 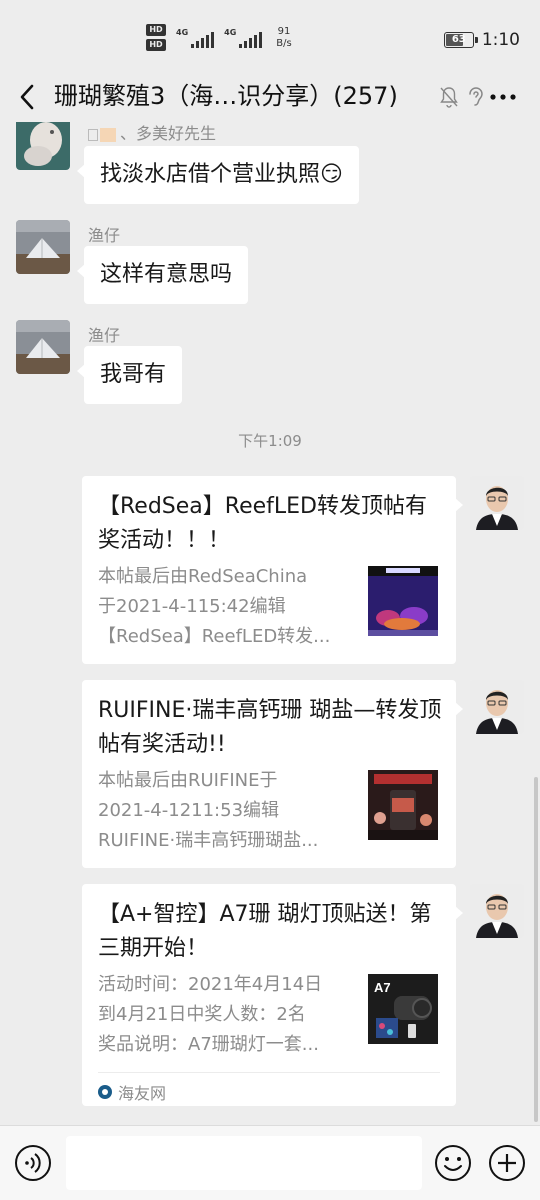 I want to click on input-bar, so click(x=270, y=1162).